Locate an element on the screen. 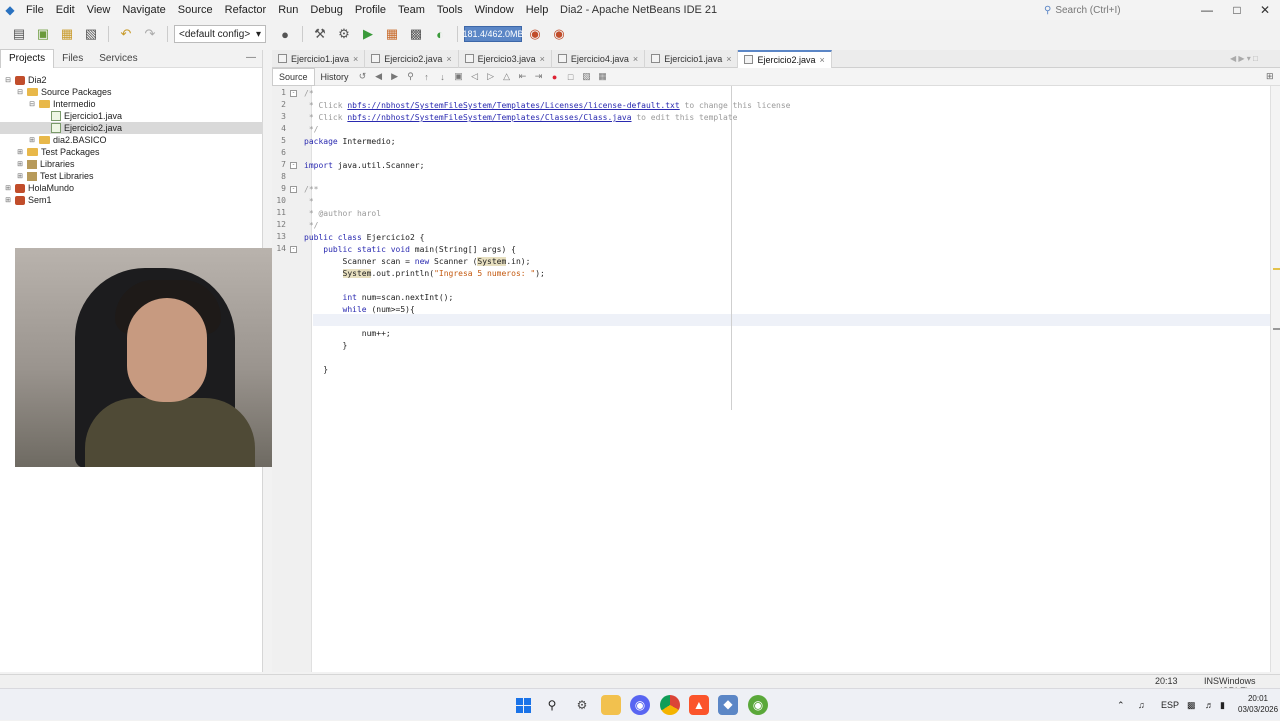 This screenshot has height=721, width=1280. gc-icon: ◉ is located at coordinates (535, 34).